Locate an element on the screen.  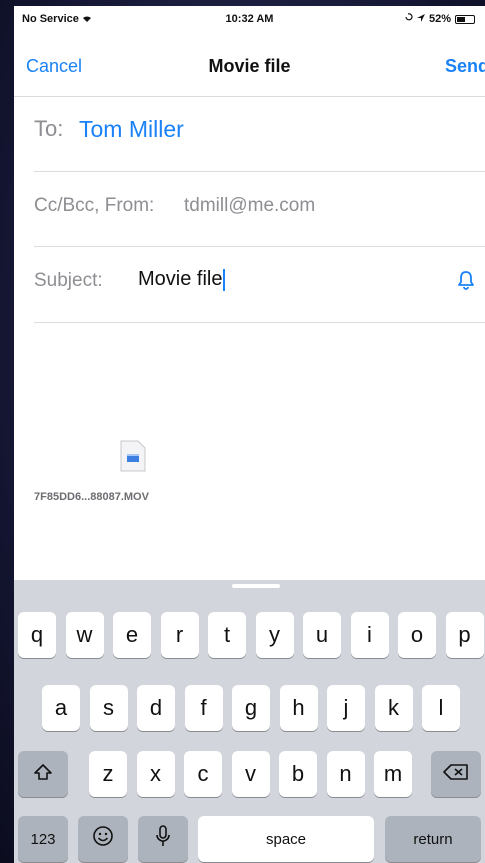
to-label: To: is located at coordinates (49, 128).